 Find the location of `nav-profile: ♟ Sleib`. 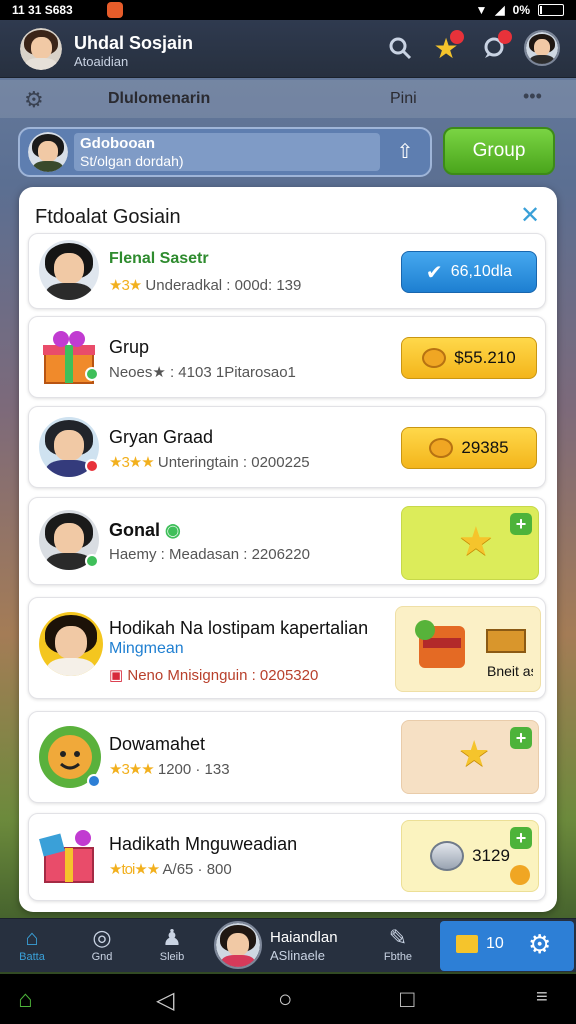

nav-profile: ♟ Sleib is located at coordinates (172, 944).